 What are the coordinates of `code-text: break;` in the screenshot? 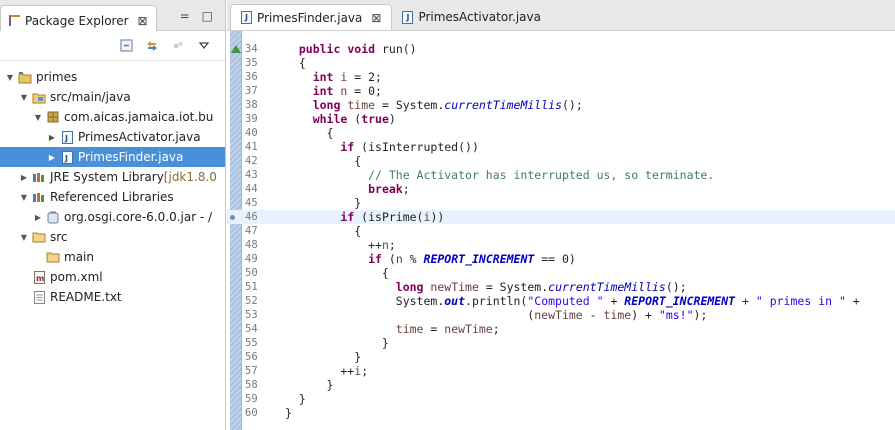 It's located at (389, 189).